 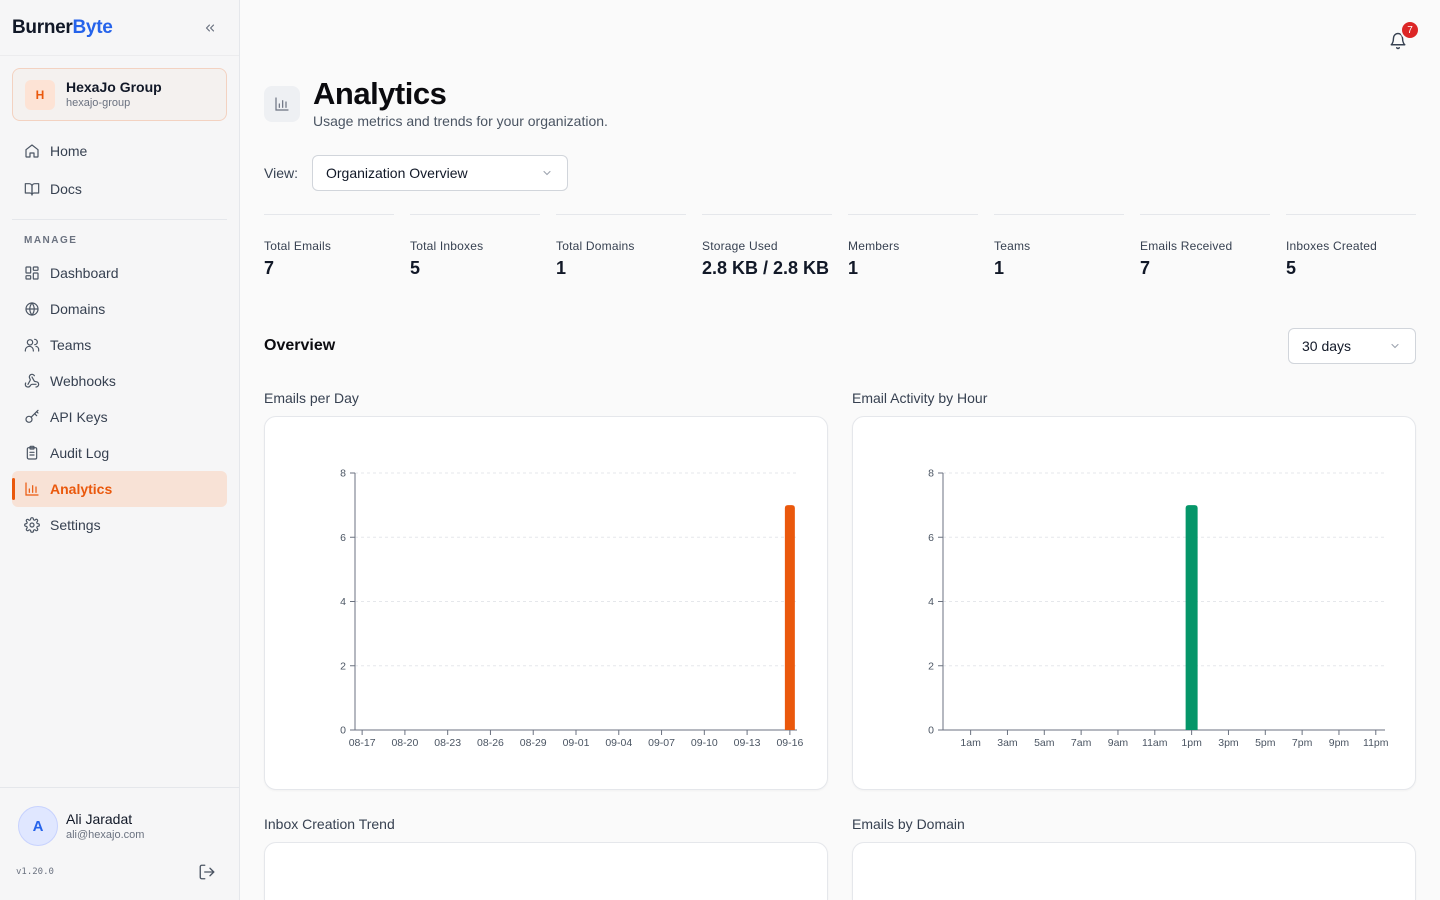 I want to click on sidebar-item-label: Audit Log, so click(x=80, y=453).